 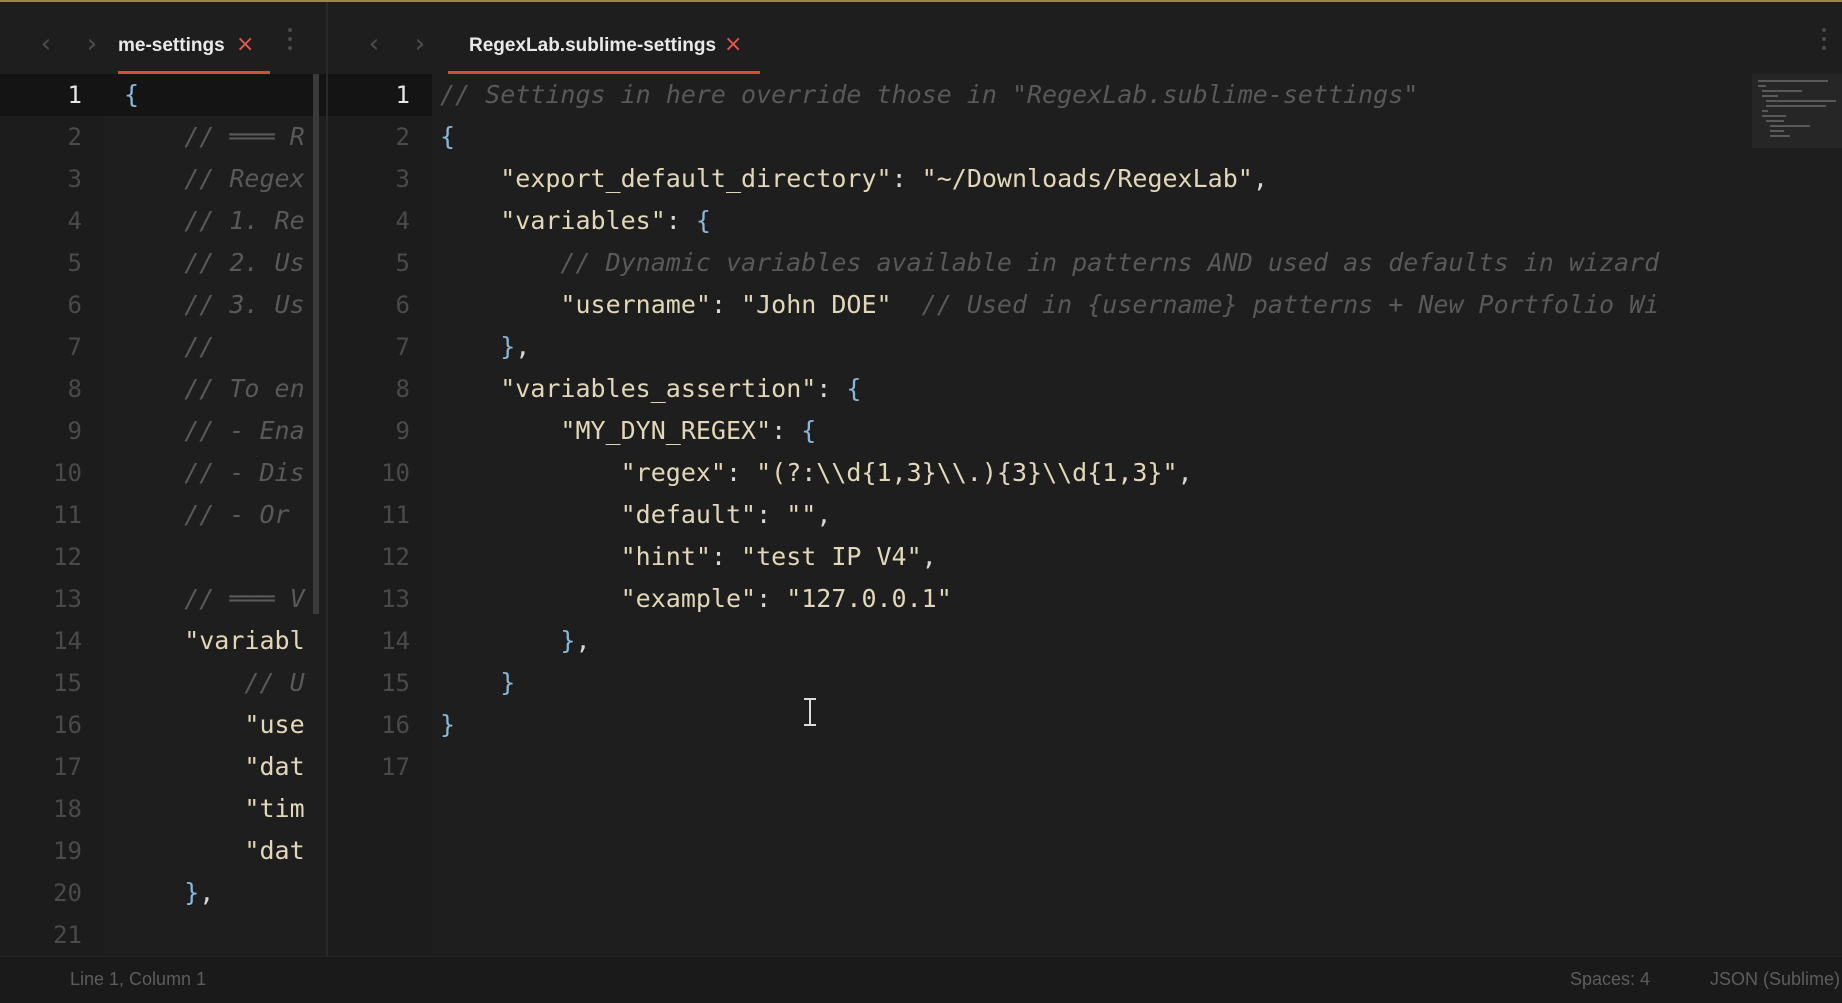 What do you see at coordinates (218, 137) in the screenshot?
I see `code-line: // ═══ R` at bounding box center [218, 137].